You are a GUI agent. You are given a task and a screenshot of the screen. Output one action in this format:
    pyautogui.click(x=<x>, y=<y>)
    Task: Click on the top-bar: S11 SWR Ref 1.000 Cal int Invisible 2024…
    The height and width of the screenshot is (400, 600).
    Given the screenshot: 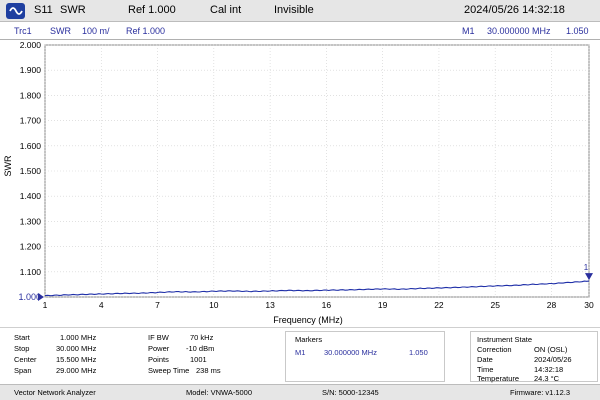 What is the action you would take?
    pyautogui.click(x=300, y=11)
    